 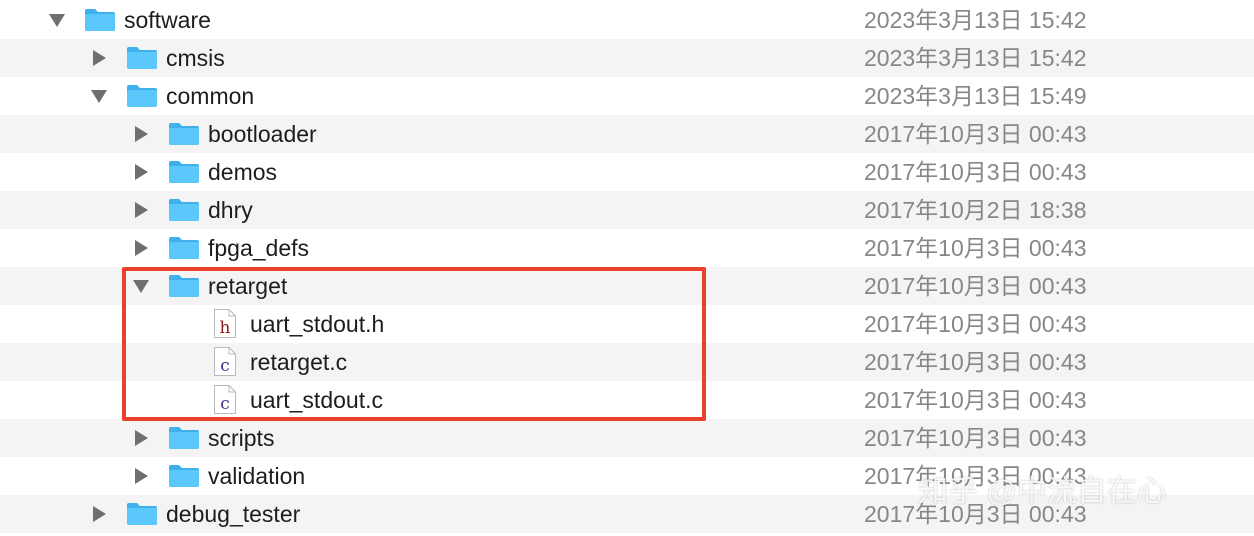 What do you see at coordinates (975, 210) in the screenshot?
I see `date-modified: 2017年10月2日 18:38` at bounding box center [975, 210].